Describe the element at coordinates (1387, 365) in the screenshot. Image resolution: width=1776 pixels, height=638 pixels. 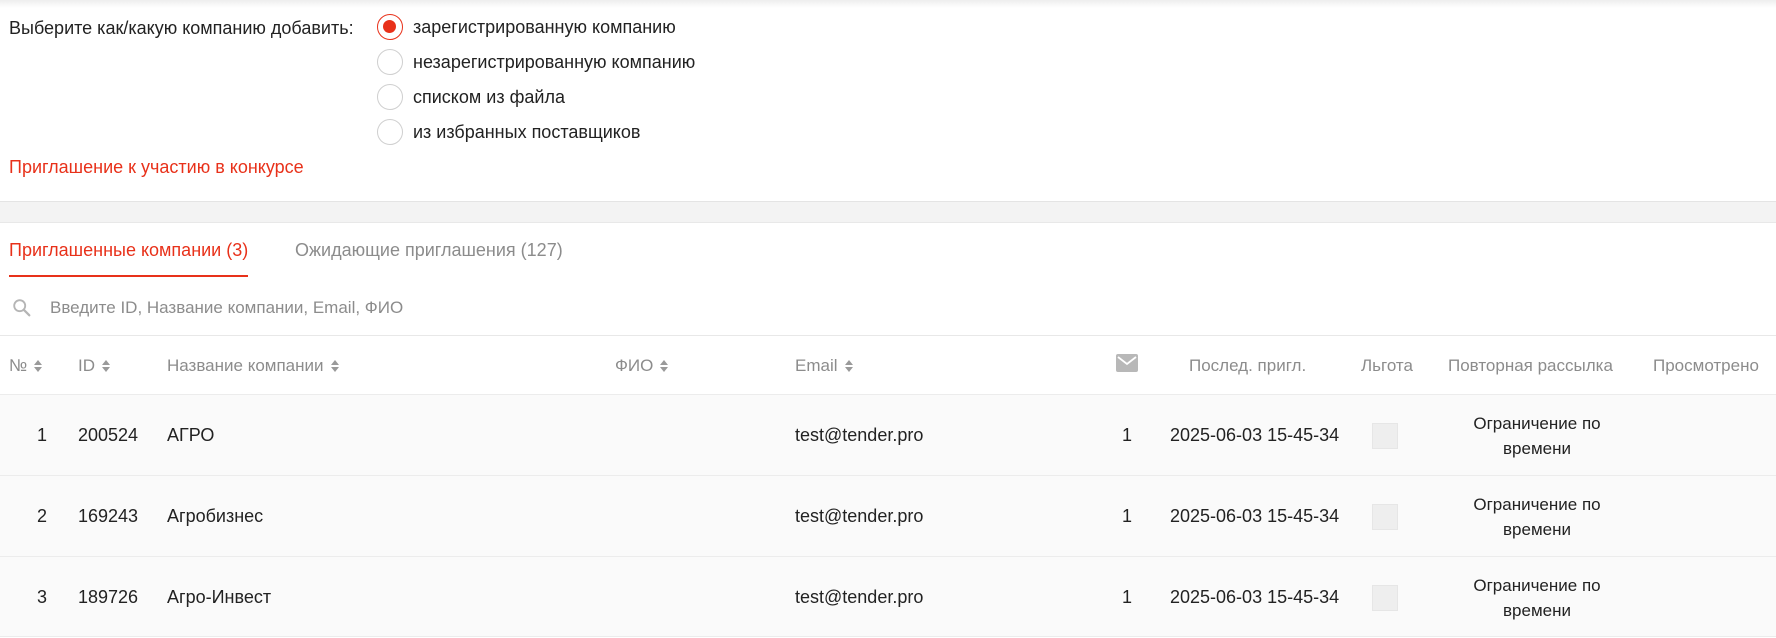
I see `column-header-benefit: Льгота` at that location.